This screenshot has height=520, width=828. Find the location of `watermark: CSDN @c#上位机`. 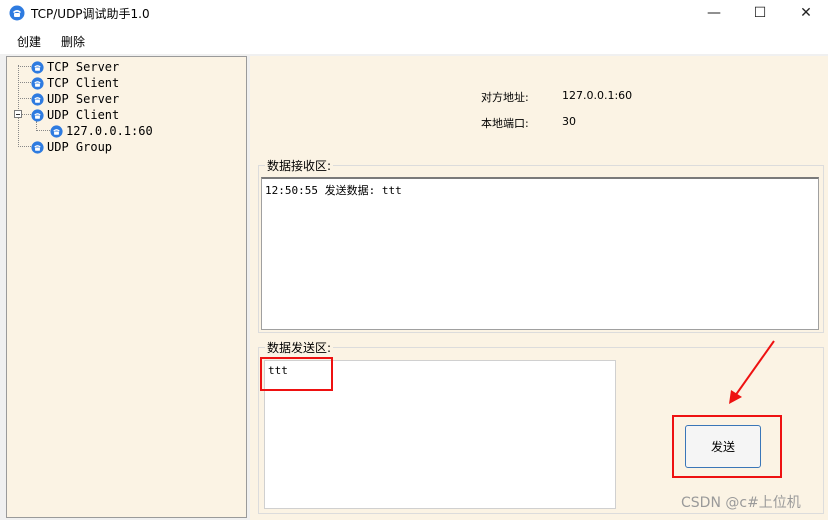

watermark: CSDN @c#上位机 is located at coordinates (741, 503).